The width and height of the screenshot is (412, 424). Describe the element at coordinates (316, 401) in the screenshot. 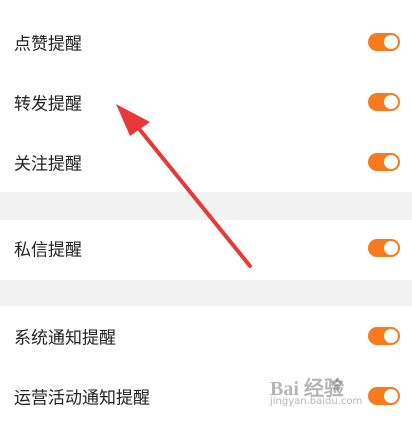

I see `watermark-url: jingyan.baidu.com` at that location.